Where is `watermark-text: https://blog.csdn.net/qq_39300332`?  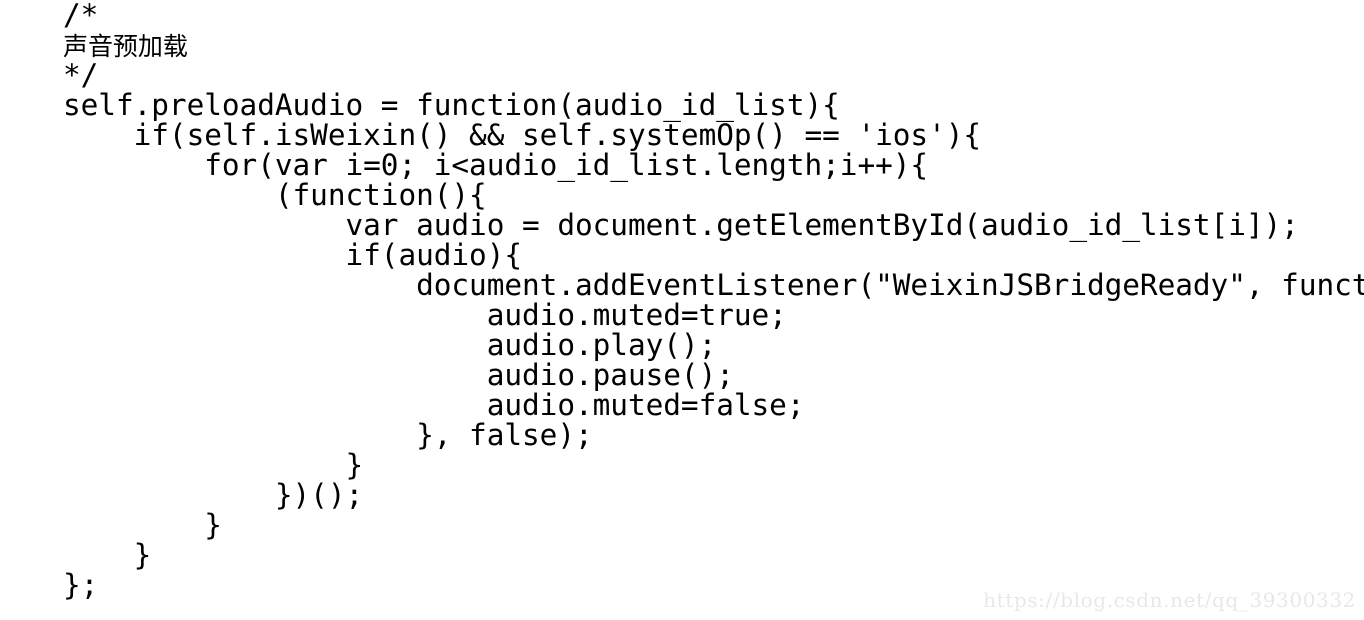
watermark-text: https://blog.csdn.net/qq_39300332 is located at coordinates (1169, 600).